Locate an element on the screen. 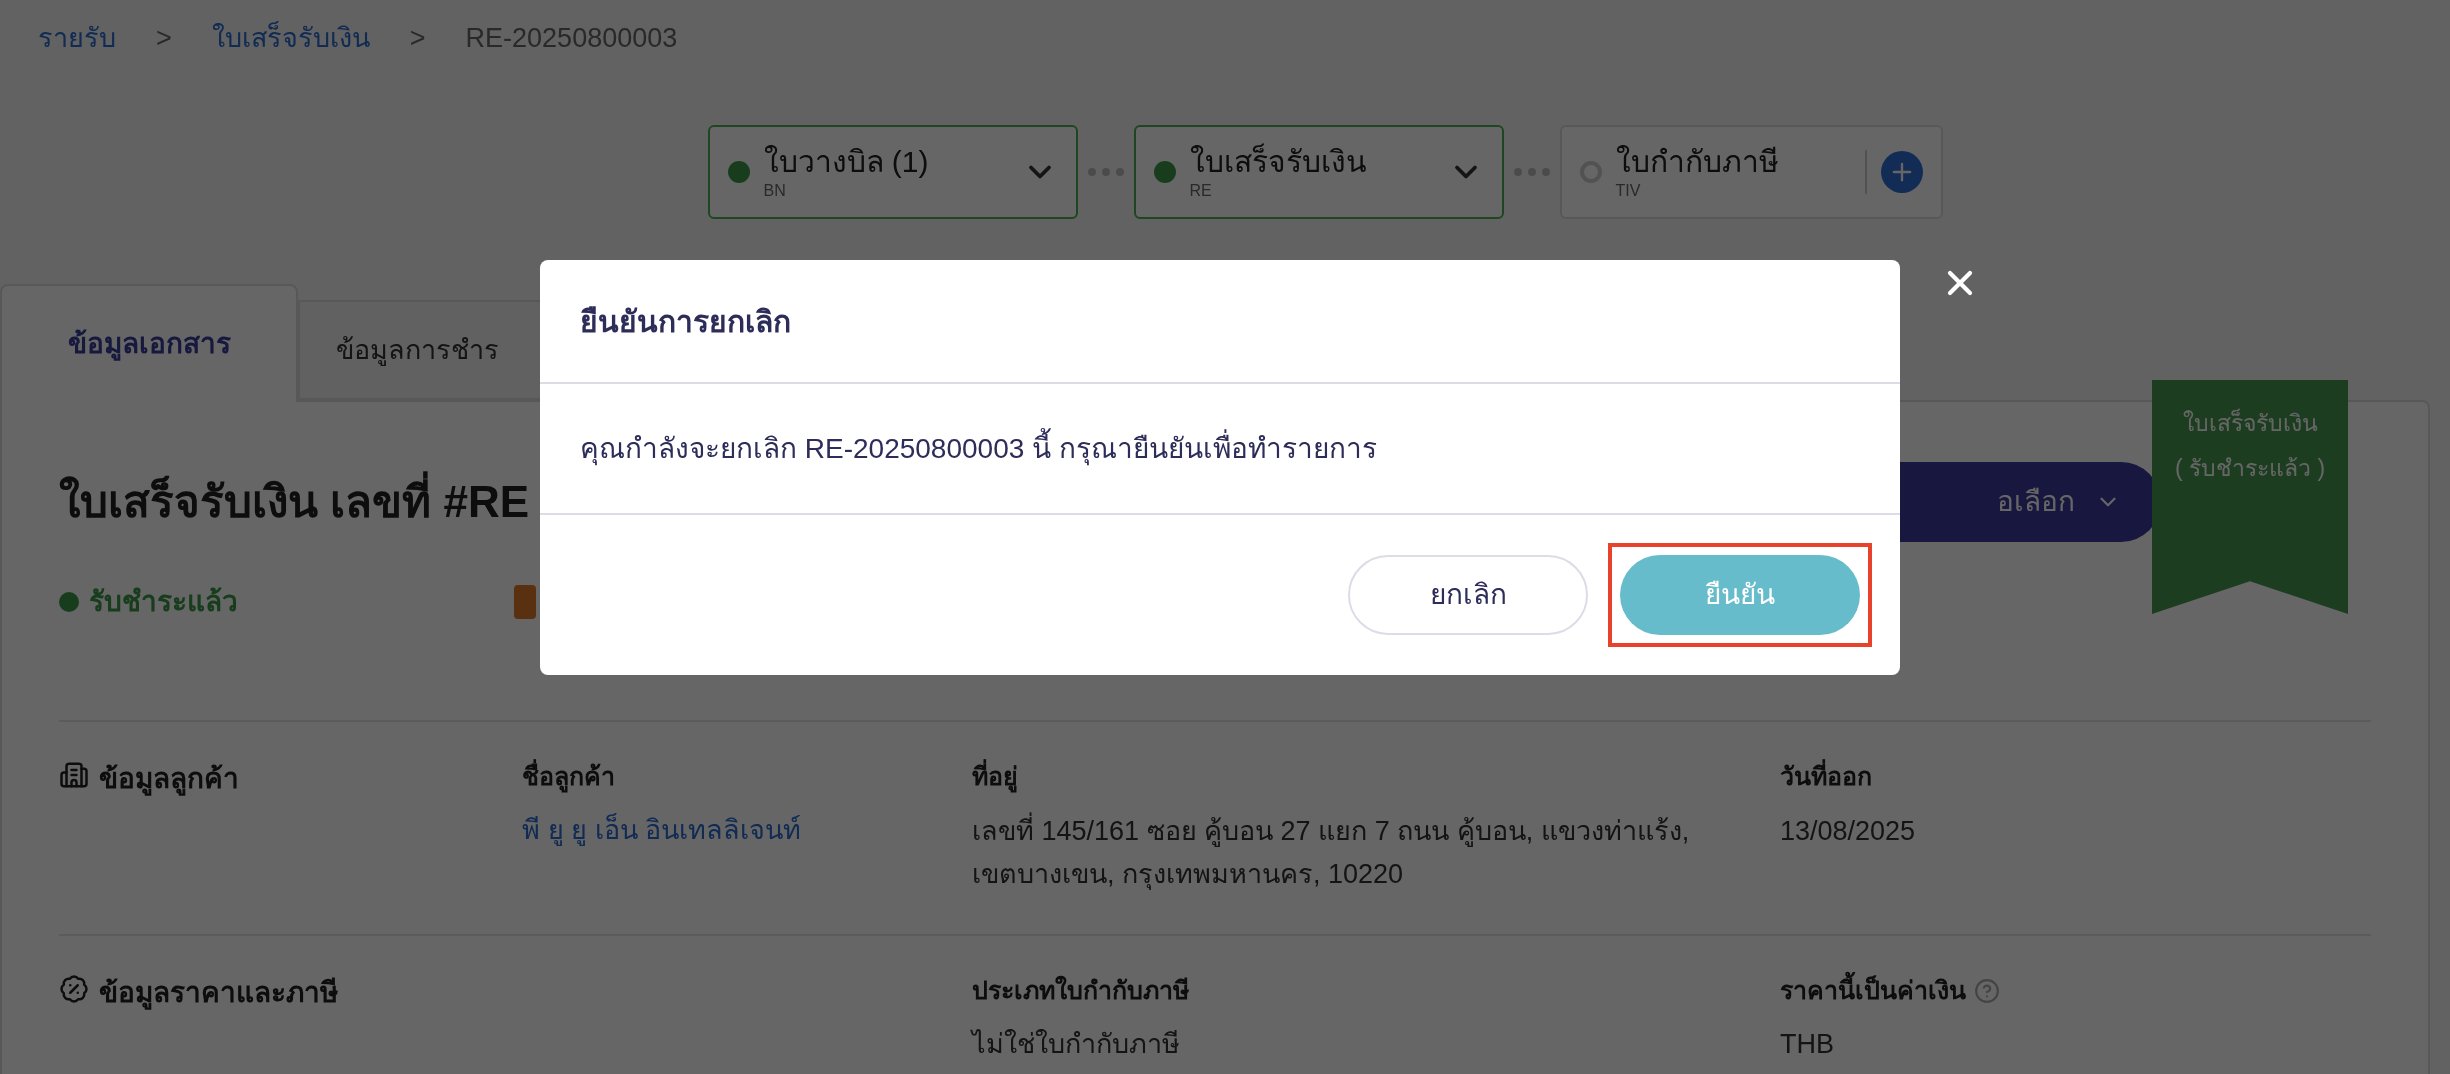 This screenshot has width=2450, height=1074. ribbon-text: ( รับชำระแล้ว ) is located at coordinates (2250, 468).